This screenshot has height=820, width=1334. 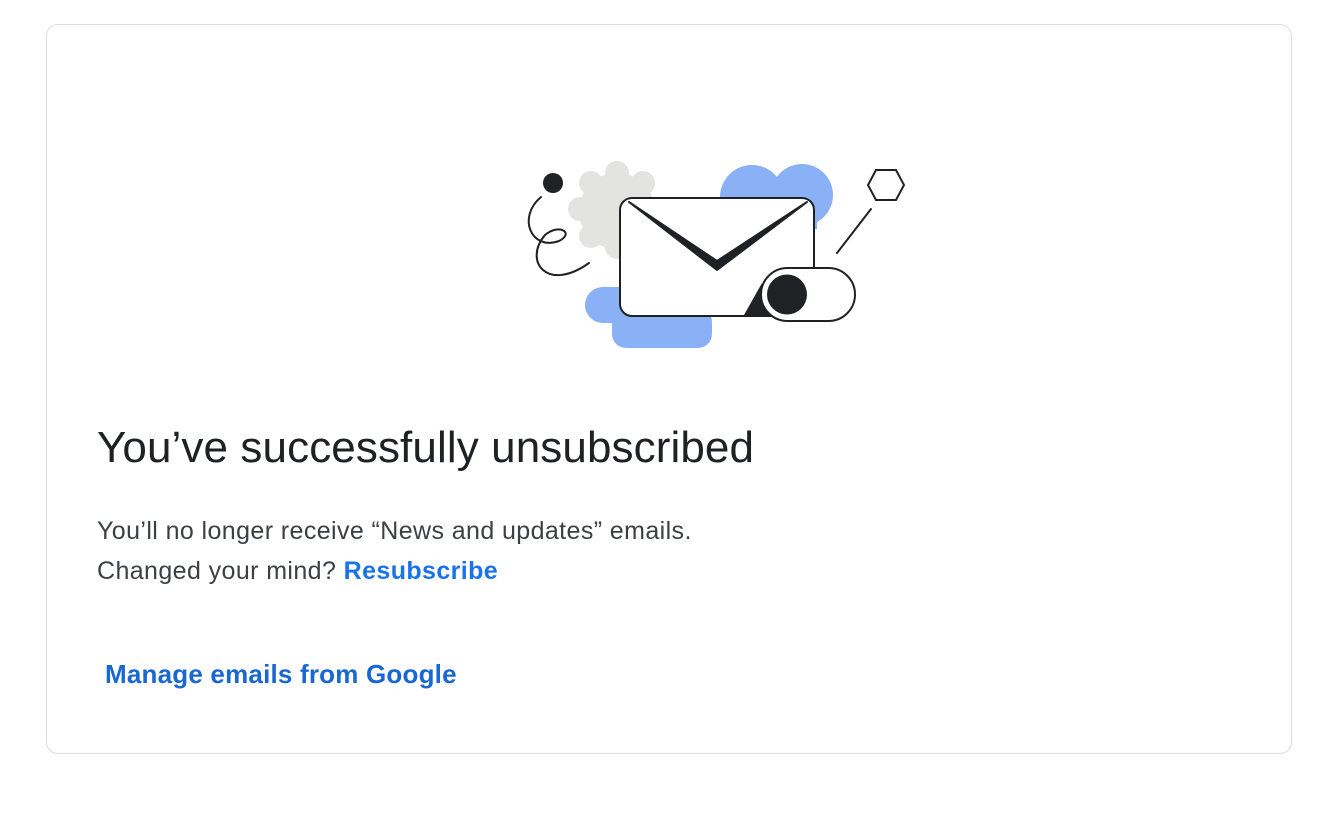 I want to click on toggle-switch-icon, so click(x=808, y=294).